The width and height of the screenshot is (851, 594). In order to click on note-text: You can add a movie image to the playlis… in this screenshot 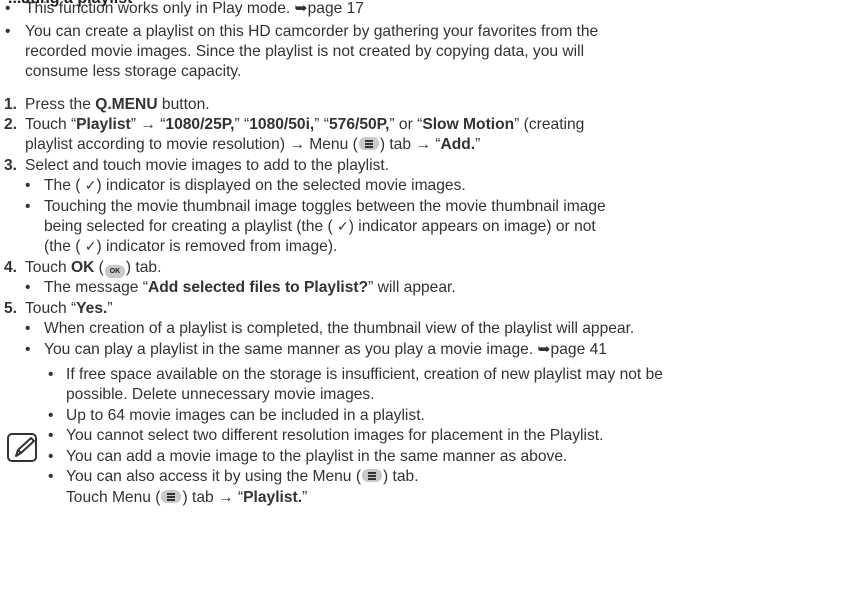, I will do `click(317, 456)`.